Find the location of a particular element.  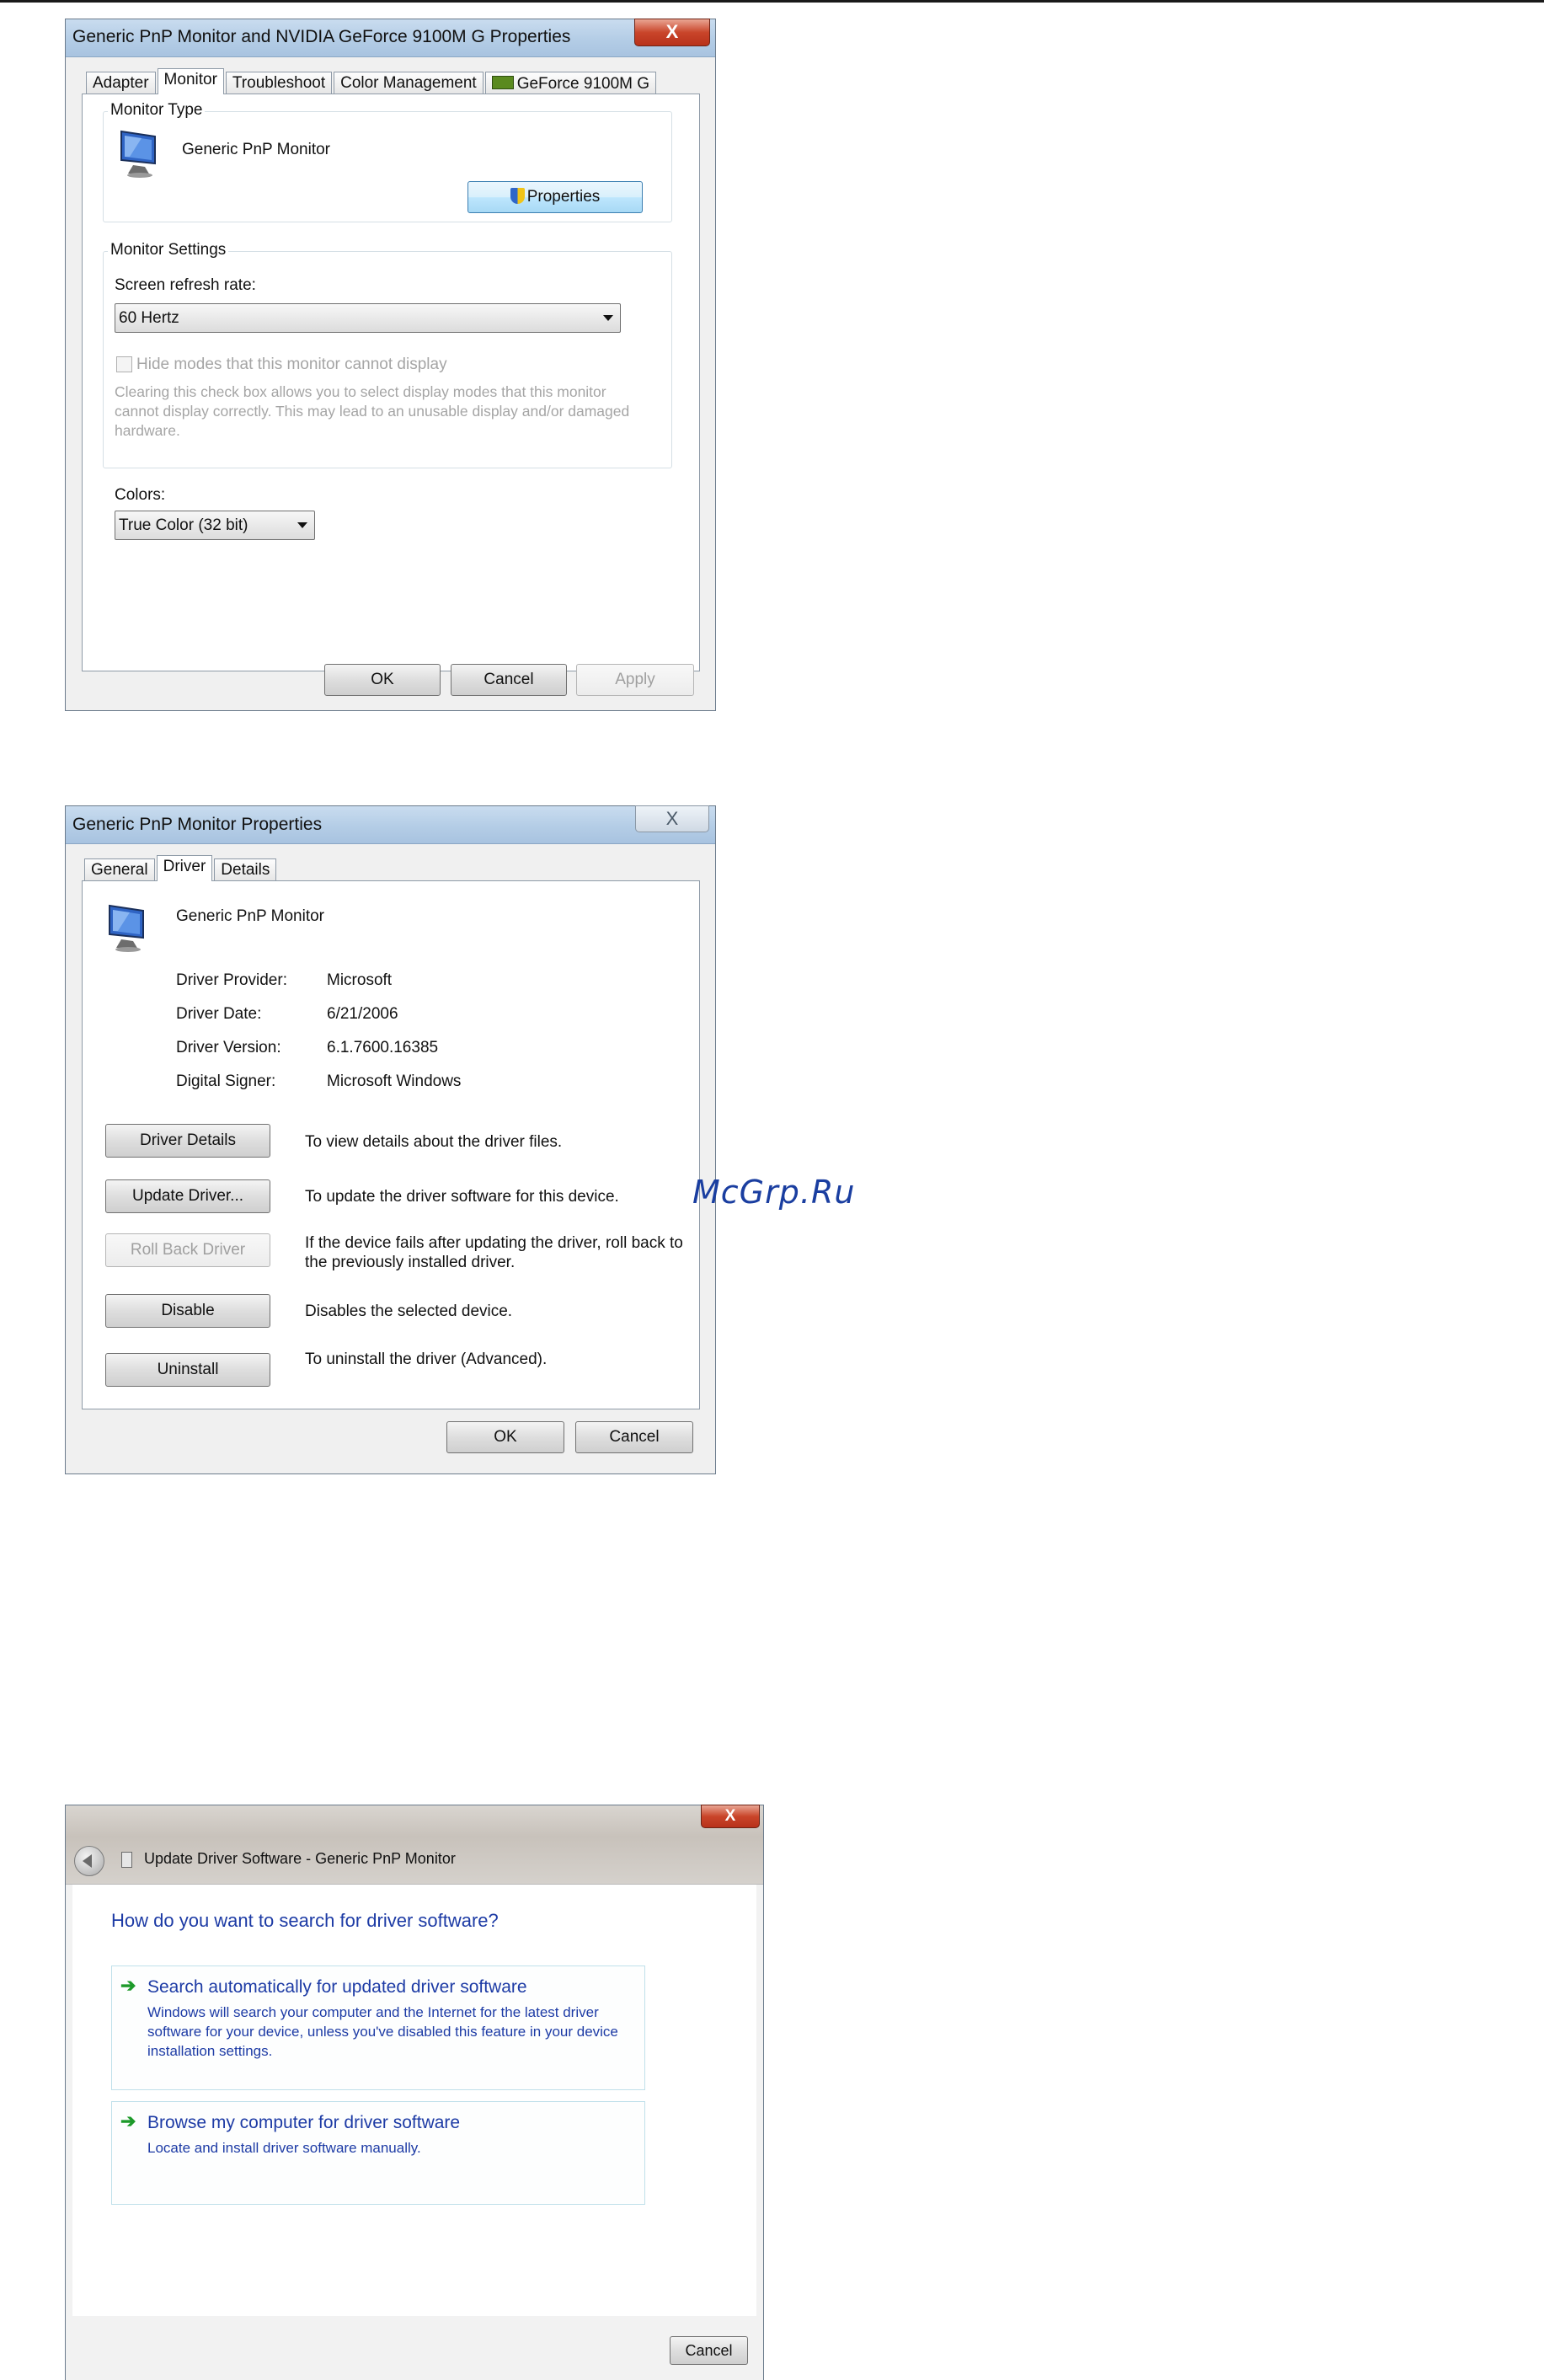

device-manager-icon is located at coordinates (127, 1860).